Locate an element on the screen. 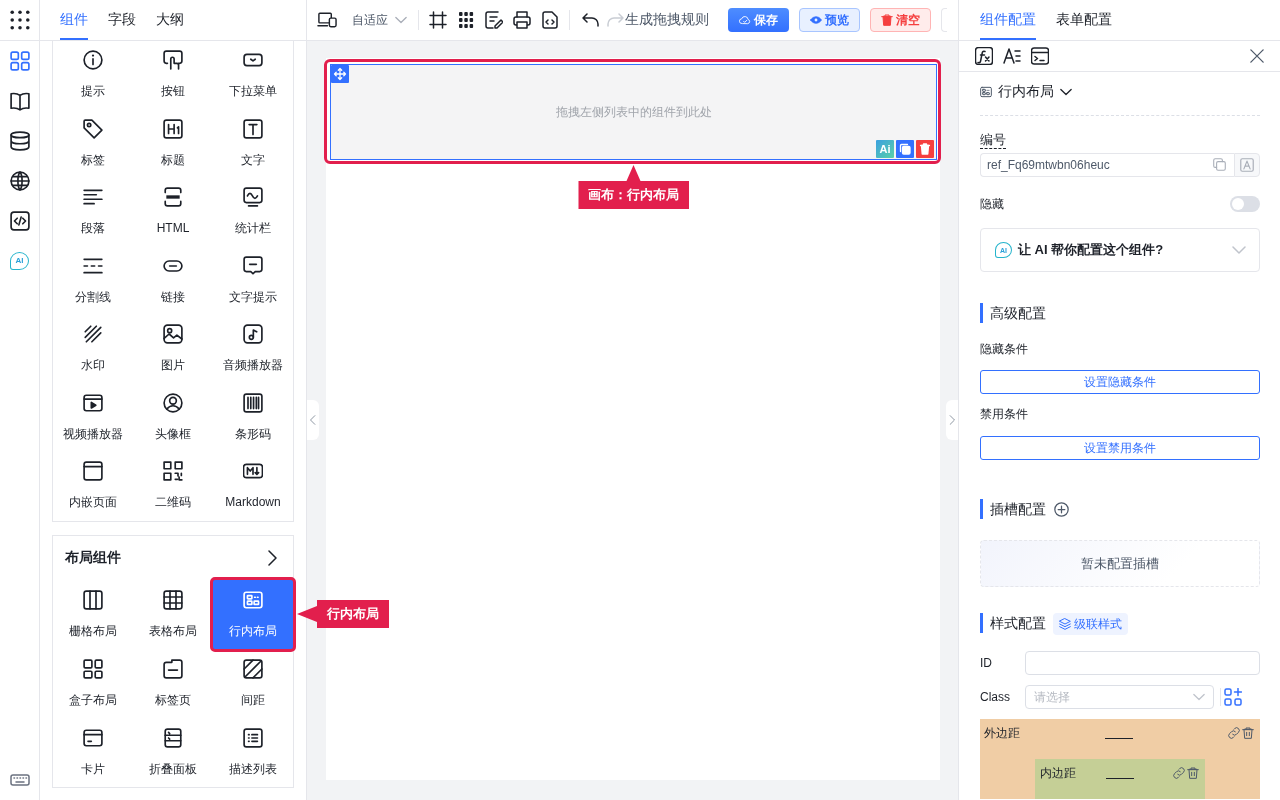  section-title: 高级配置 is located at coordinates (1013, 313).